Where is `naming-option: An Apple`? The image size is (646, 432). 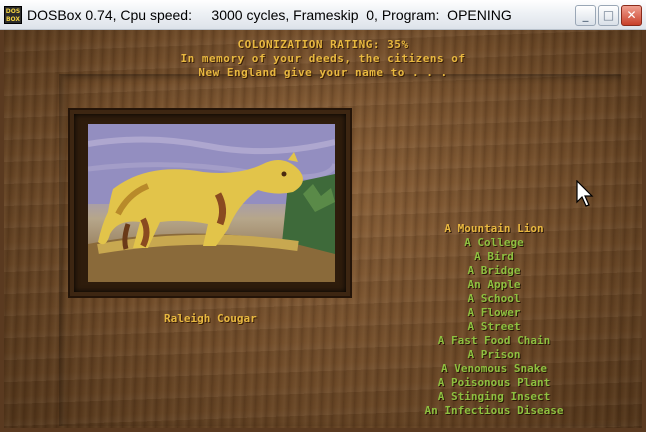
naming-option: An Apple is located at coordinates (494, 285).